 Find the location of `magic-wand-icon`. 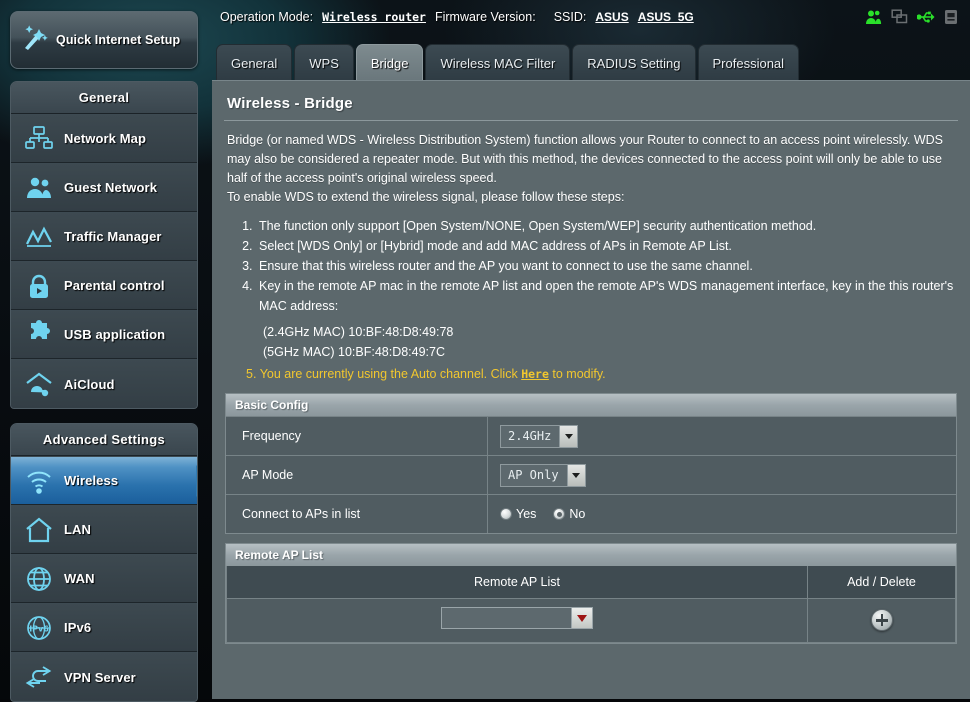

magic-wand-icon is located at coordinates (34, 40).